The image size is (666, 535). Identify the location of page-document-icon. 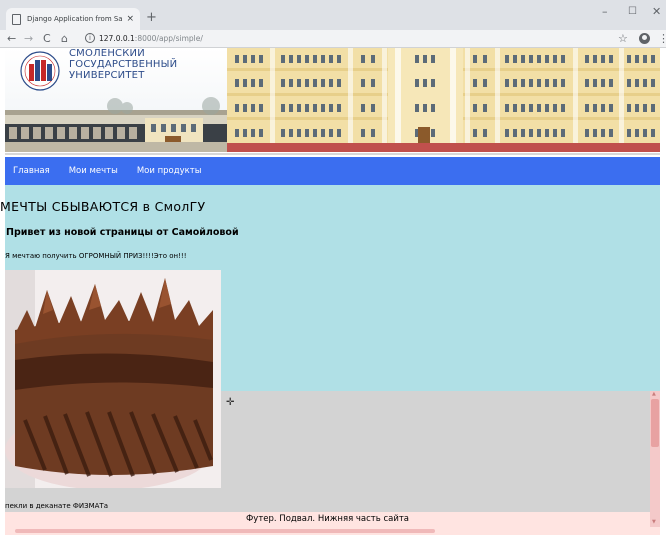
(16, 19).